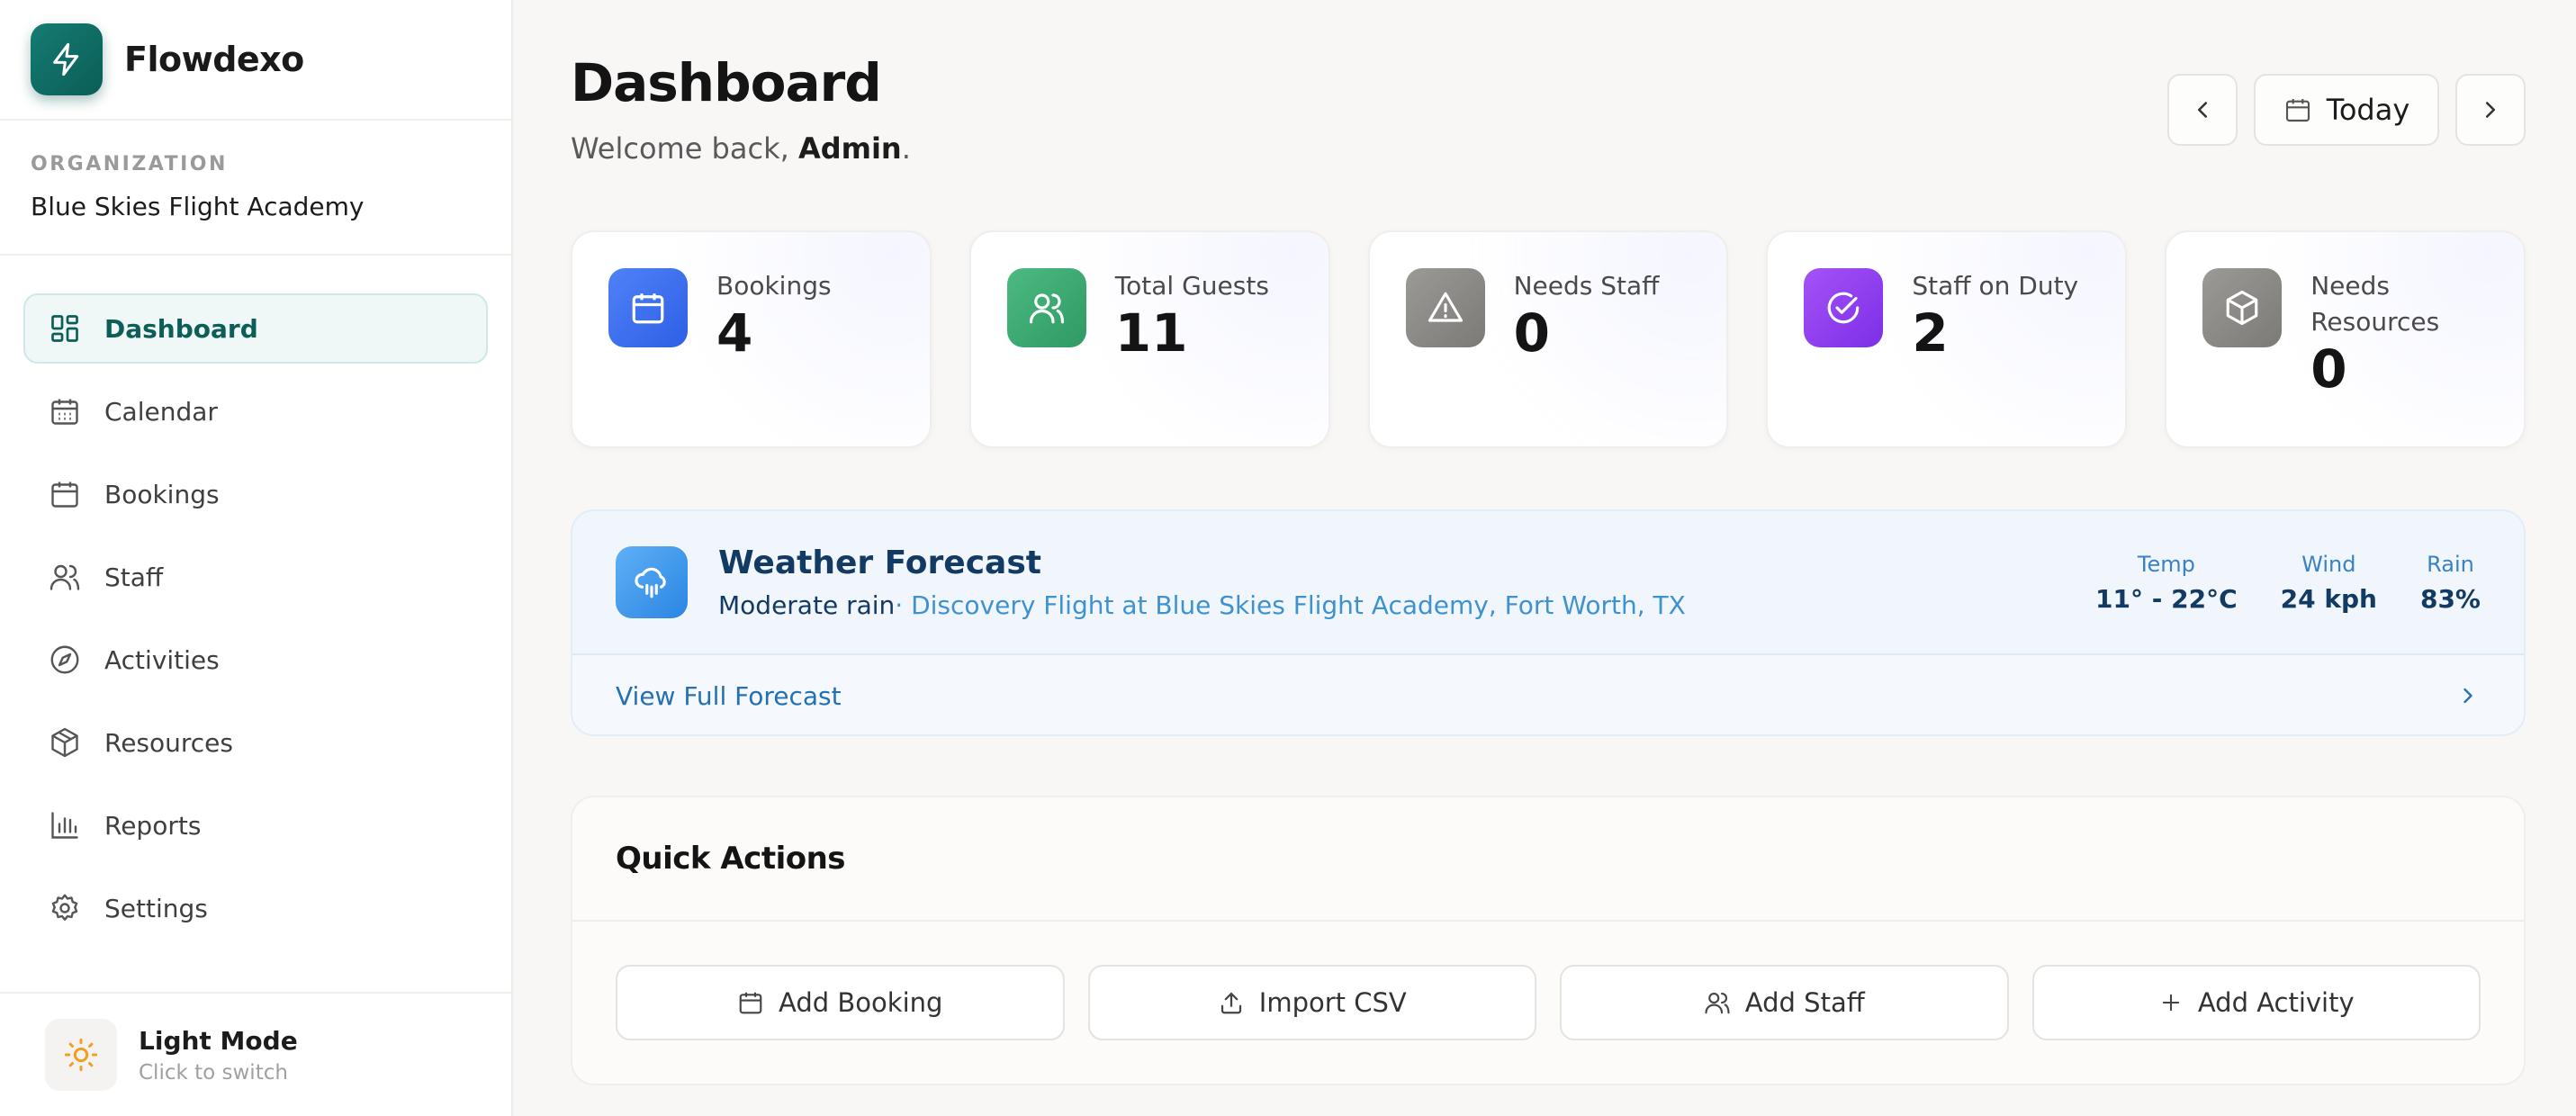  I want to click on staff-icon, so click(65, 577).